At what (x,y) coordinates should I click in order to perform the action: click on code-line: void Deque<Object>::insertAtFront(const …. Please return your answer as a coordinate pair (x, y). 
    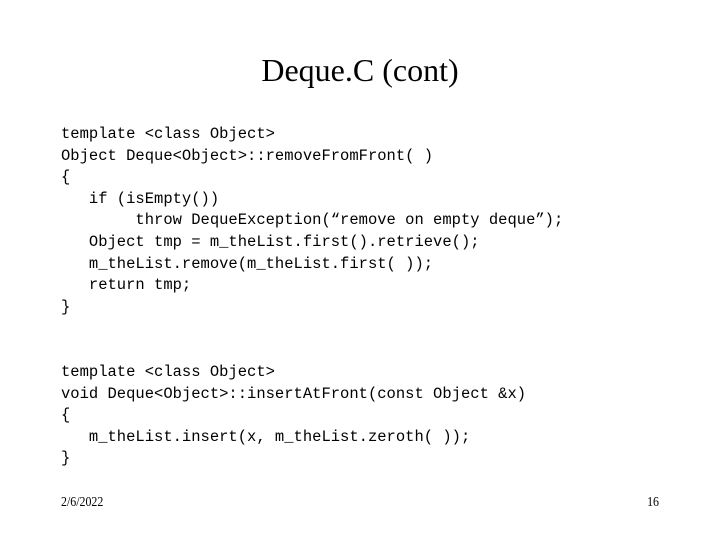
    Looking at the image, I should click on (294, 393).